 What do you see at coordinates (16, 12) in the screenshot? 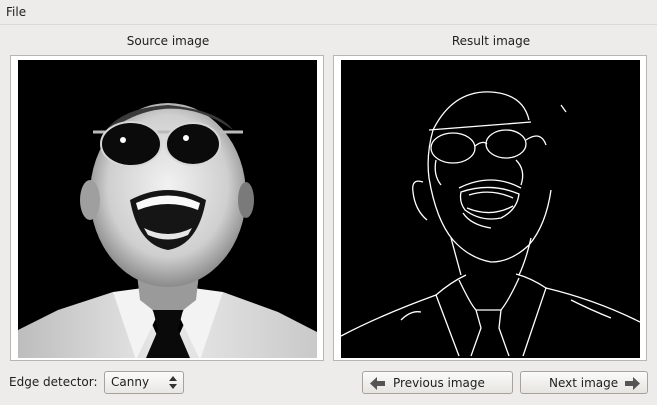
I see `menu-file: File` at bounding box center [16, 12].